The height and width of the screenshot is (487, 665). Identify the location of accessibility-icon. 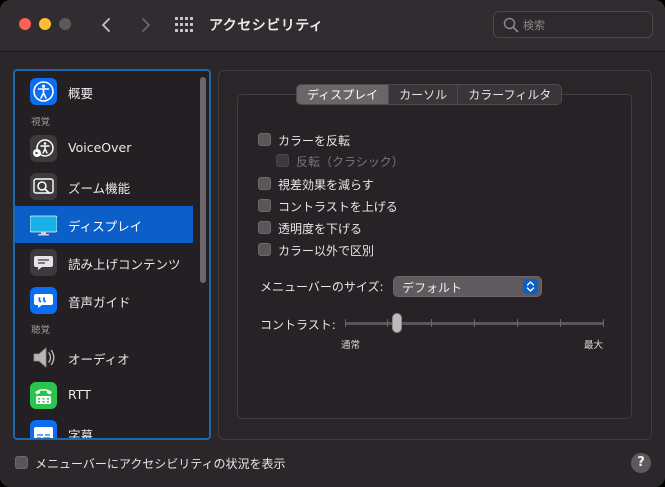
(43, 91).